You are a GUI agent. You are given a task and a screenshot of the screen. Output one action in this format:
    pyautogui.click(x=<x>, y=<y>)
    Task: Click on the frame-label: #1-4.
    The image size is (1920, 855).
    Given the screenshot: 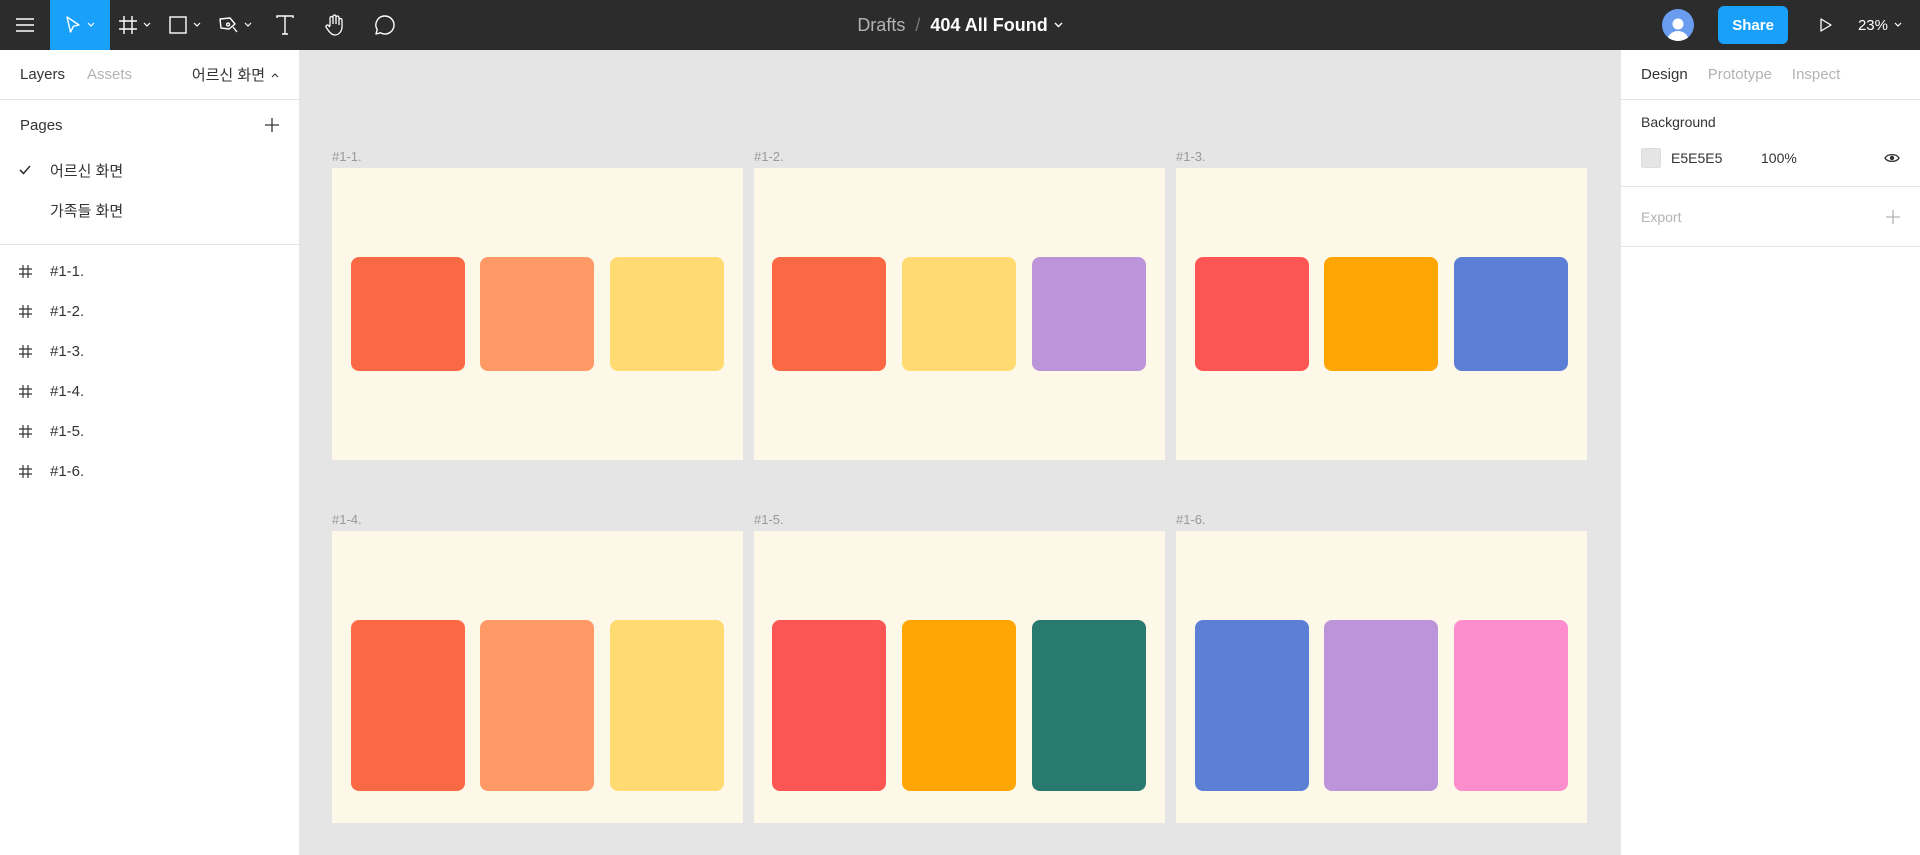 What is the action you would take?
    pyautogui.click(x=347, y=519)
    